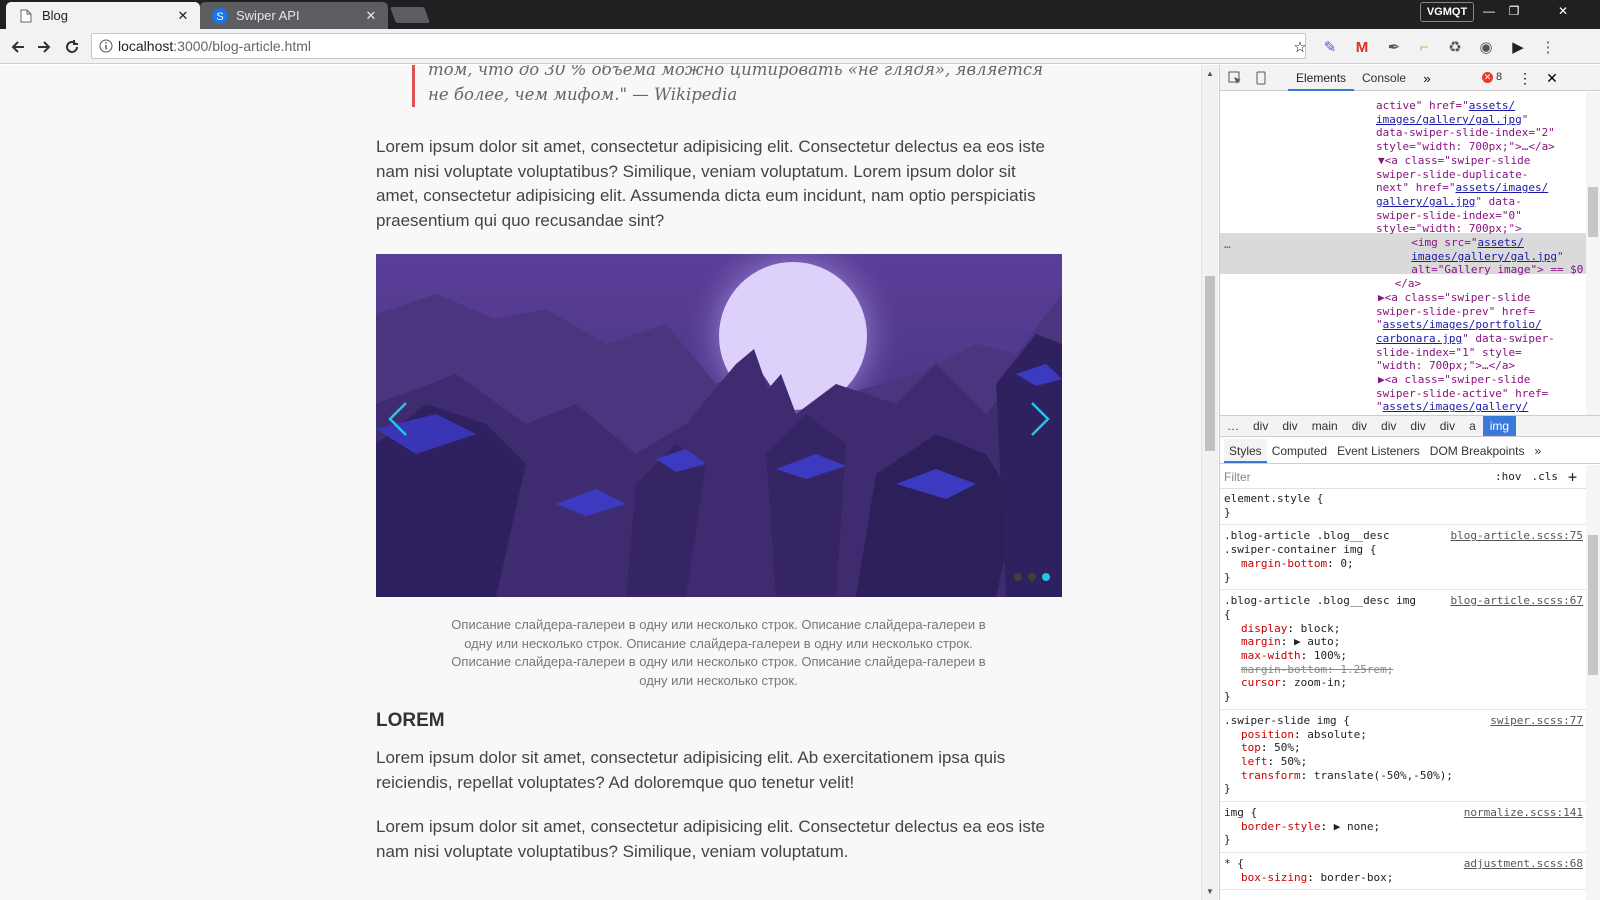 This screenshot has width=1600, height=900. I want to click on dom-node-line: "assets/images/gallery/, so click(1452, 407).